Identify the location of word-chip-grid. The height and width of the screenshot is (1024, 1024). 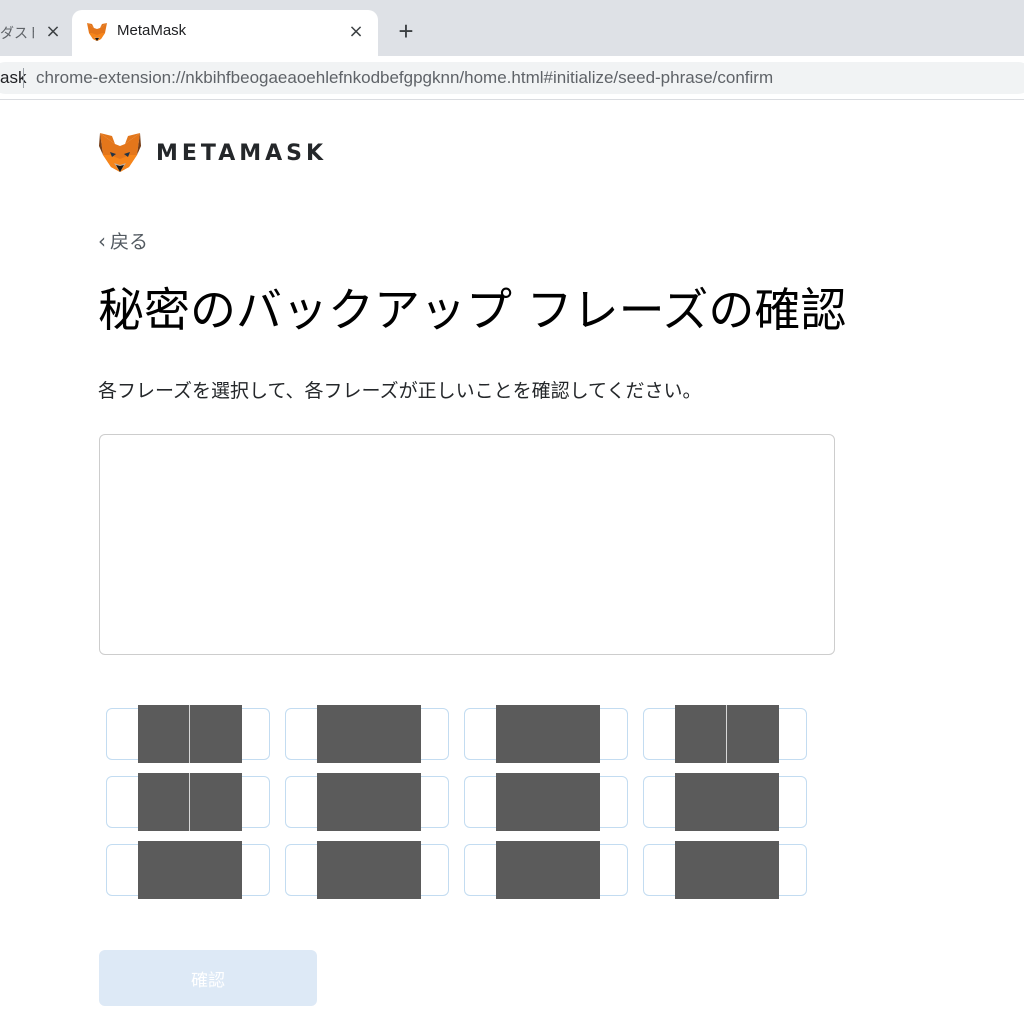
(458, 803).